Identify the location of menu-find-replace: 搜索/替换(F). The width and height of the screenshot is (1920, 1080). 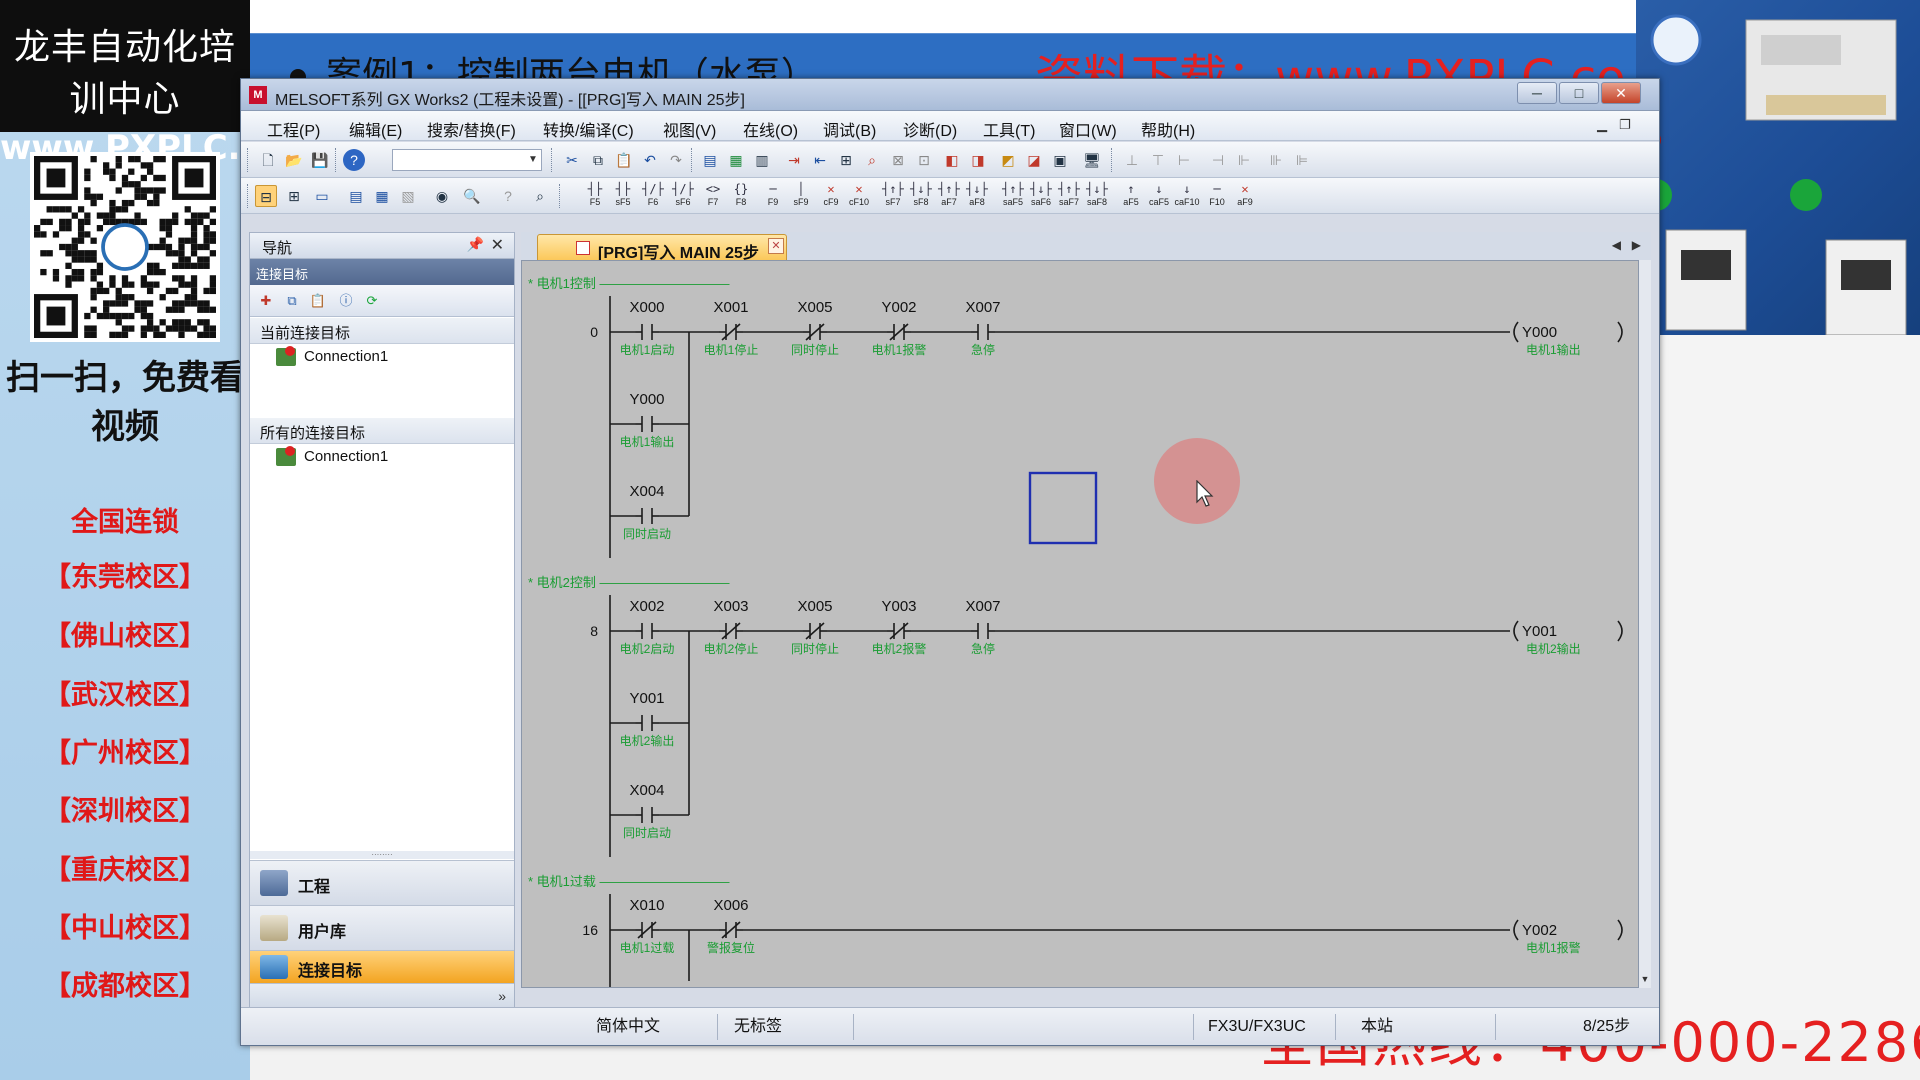
(471, 129).